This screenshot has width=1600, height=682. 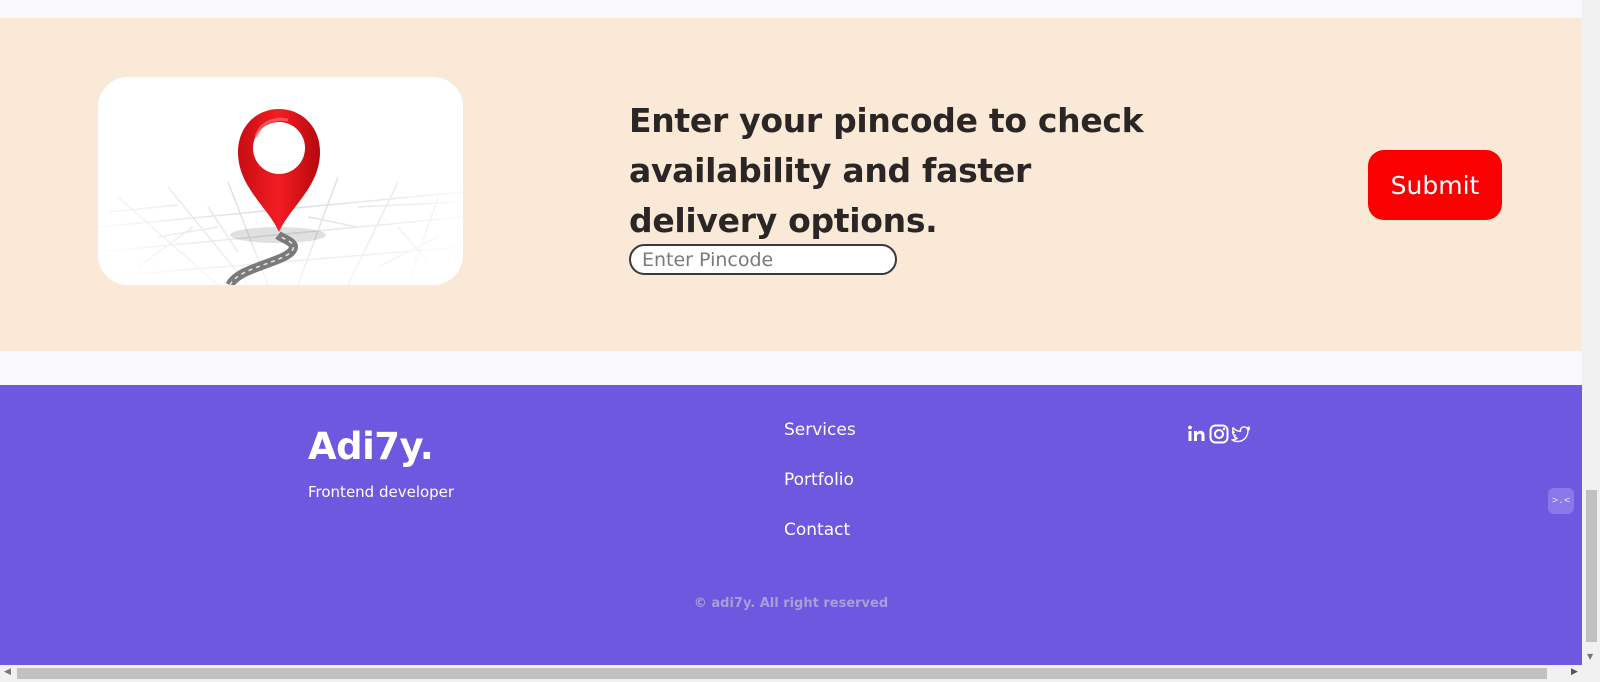 I want to click on scroll-down-arrow-icon: ▼, so click(x=1590, y=656).